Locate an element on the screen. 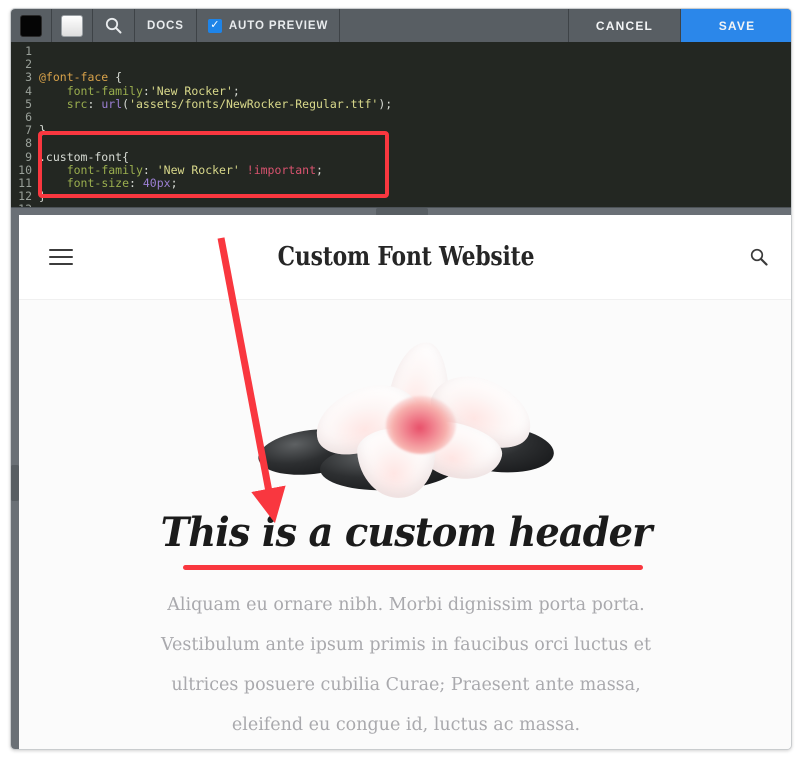 The image size is (800, 764). code-text: font-size: 40px; is located at coordinates (108, 183).